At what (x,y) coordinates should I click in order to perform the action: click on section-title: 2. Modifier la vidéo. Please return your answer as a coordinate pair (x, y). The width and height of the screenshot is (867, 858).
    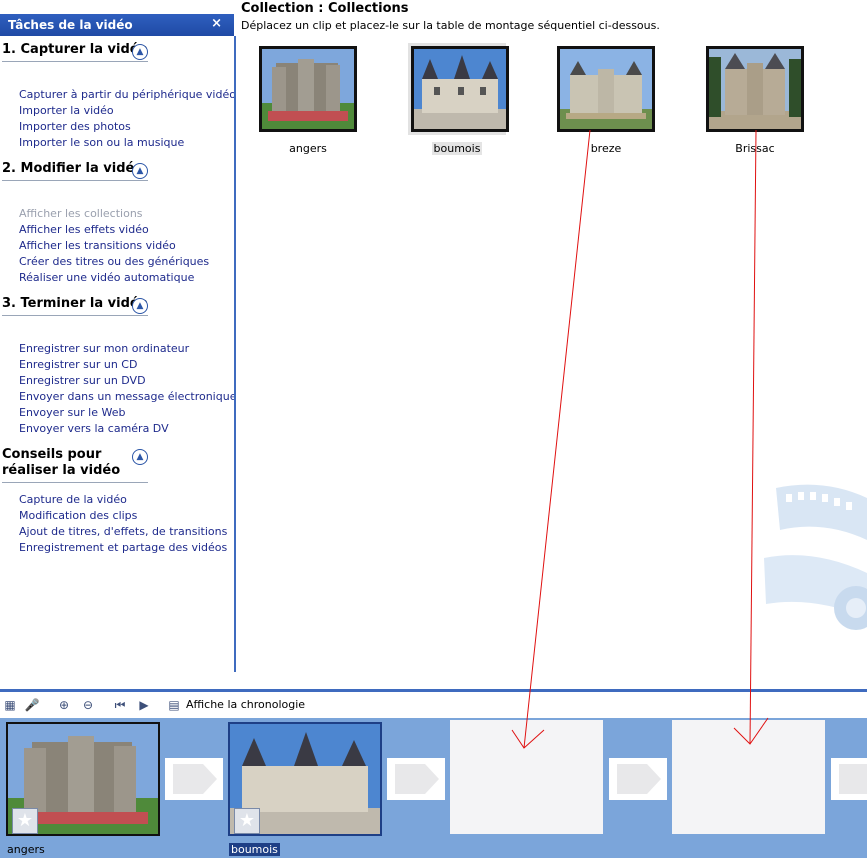
    Looking at the image, I should click on (73, 168).